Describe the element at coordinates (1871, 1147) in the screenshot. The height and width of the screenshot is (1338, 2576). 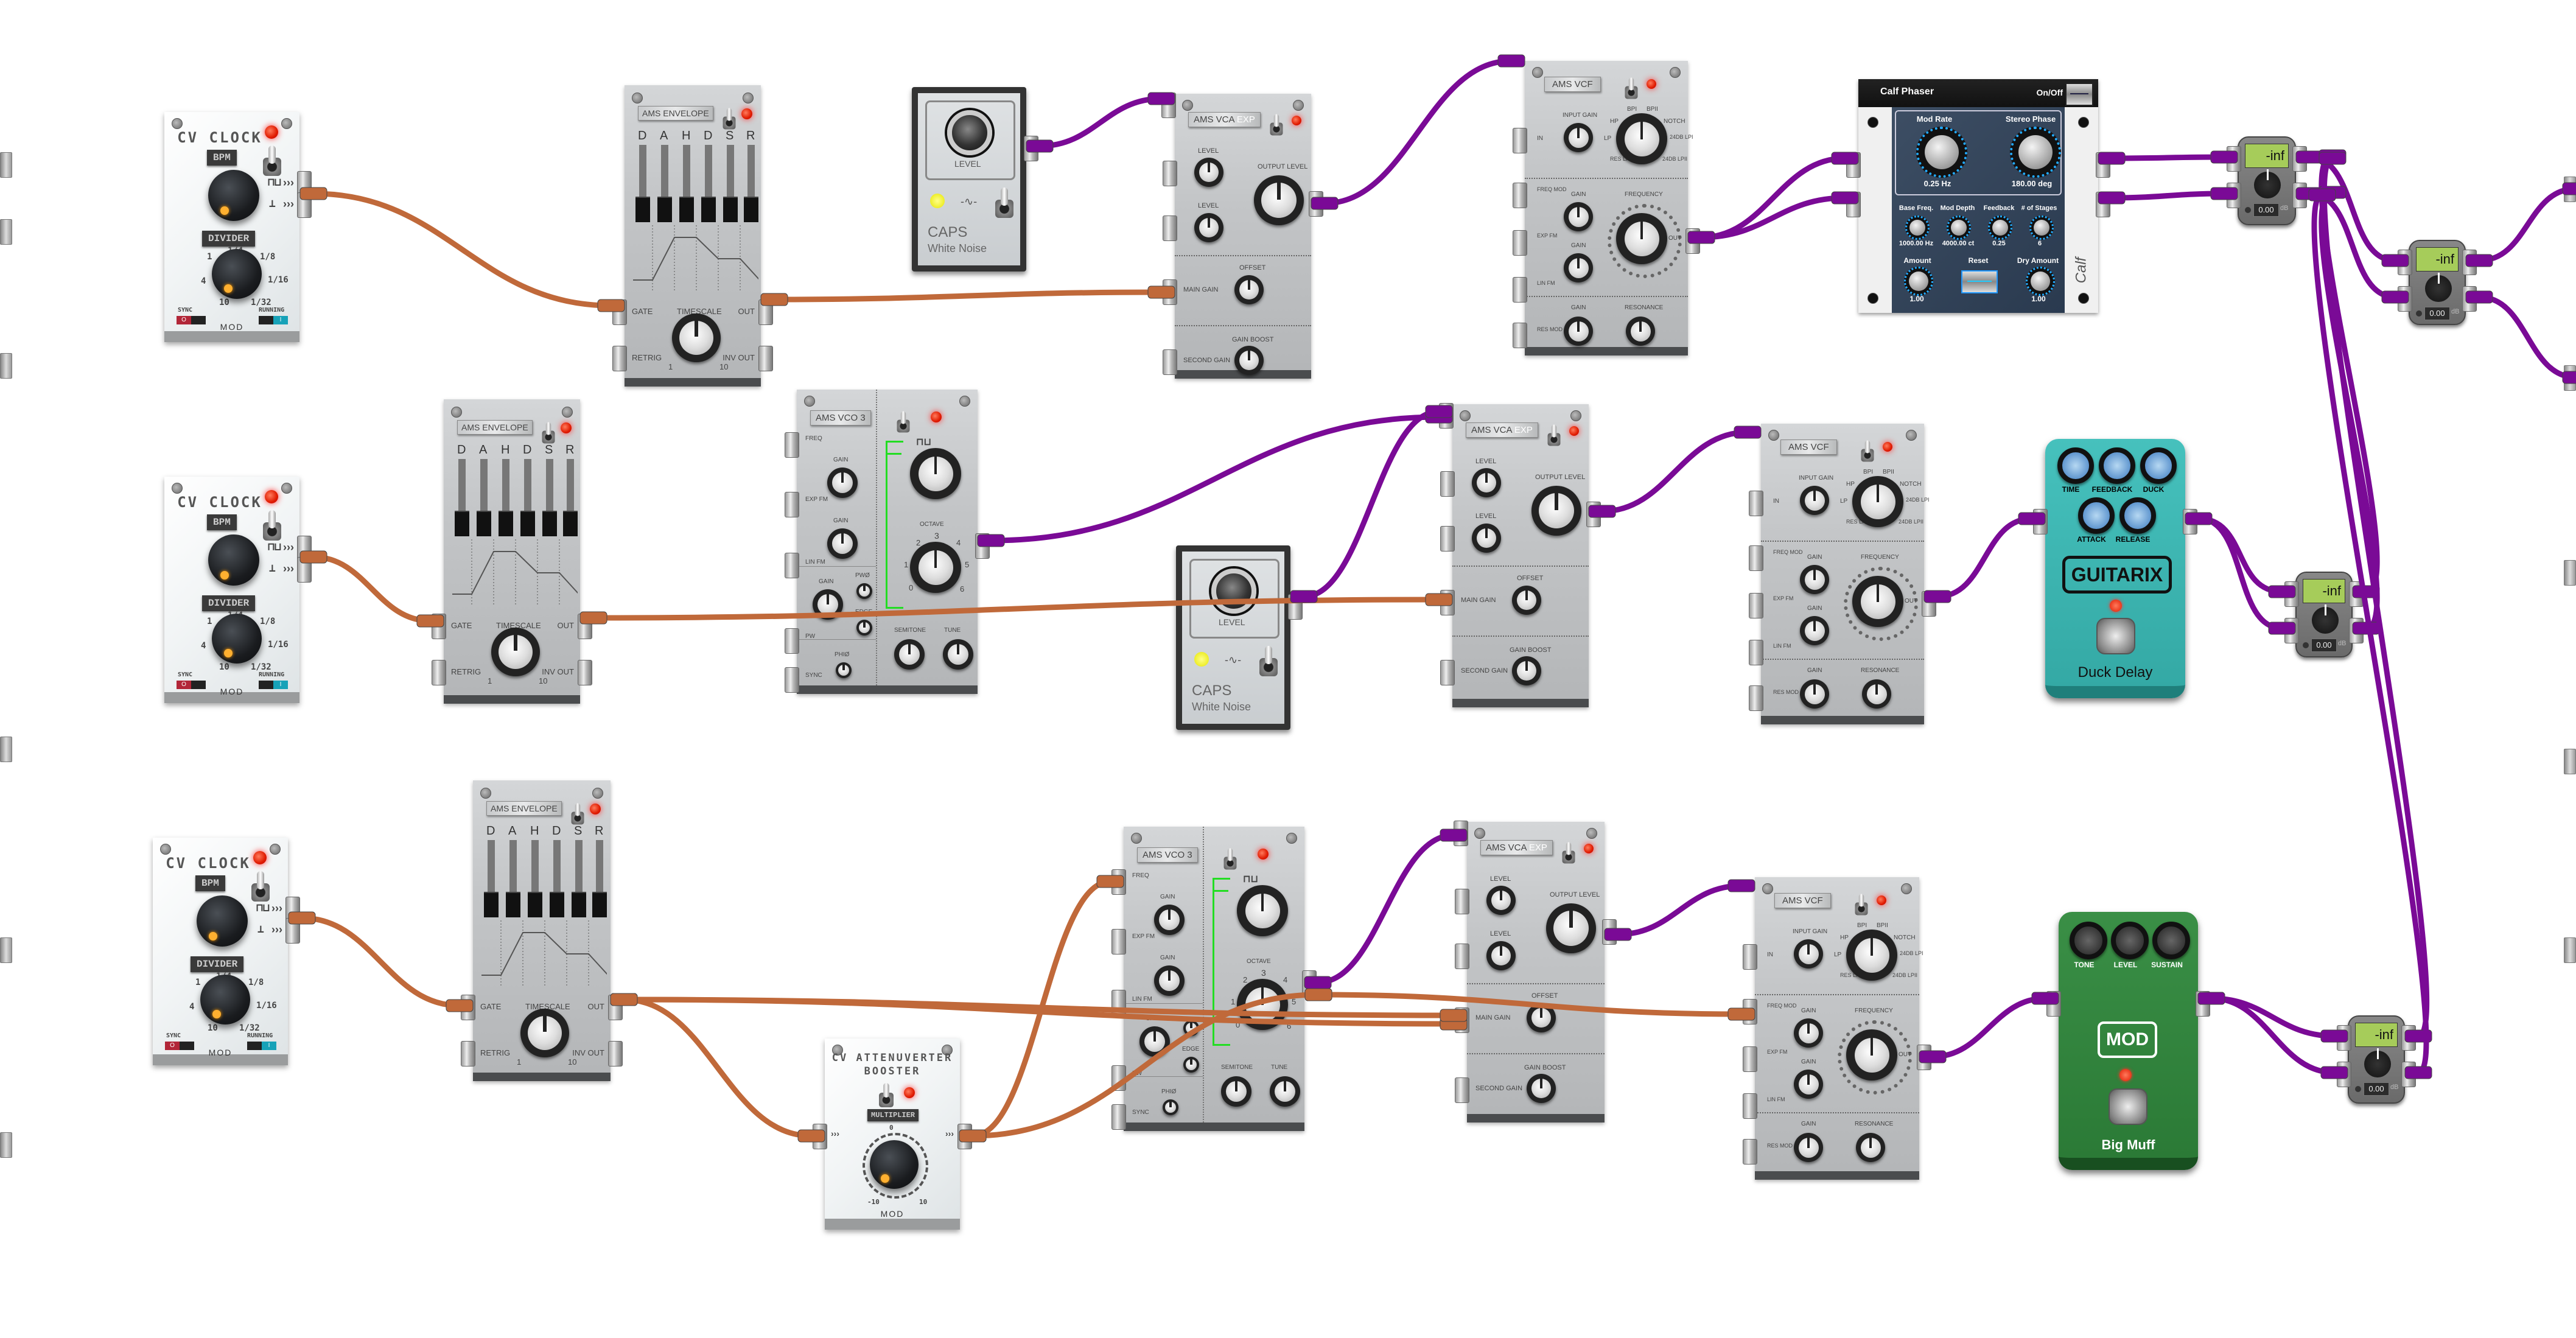
I see `resonance-knob` at that location.